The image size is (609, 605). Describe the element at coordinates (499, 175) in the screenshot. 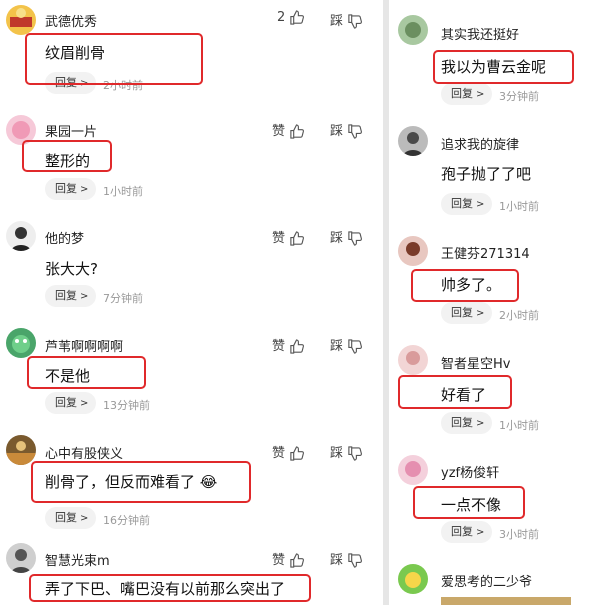

I see `comment-item: 追求我的旋律 孢子抛了了吧 回复 > 1小时前` at that location.